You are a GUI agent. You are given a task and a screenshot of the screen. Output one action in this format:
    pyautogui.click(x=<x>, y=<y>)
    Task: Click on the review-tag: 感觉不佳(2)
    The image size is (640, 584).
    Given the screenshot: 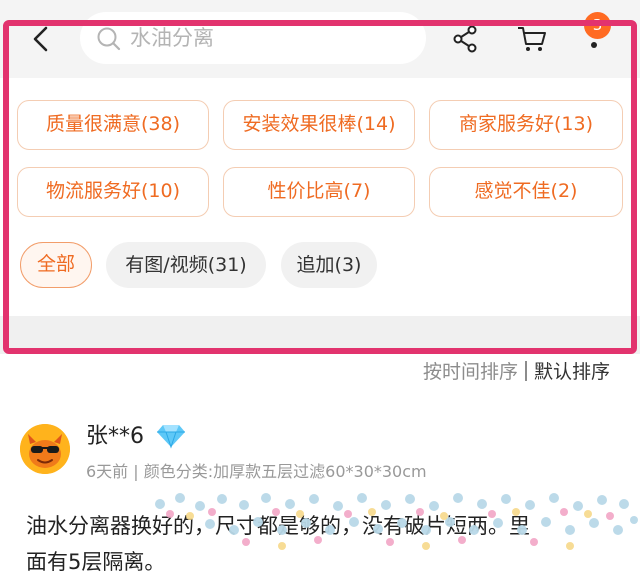 What is the action you would take?
    pyautogui.click(x=526, y=192)
    